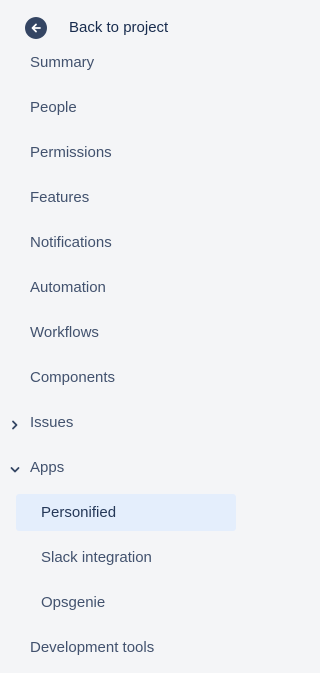 The height and width of the screenshot is (673, 320). I want to click on nav-item-people: People, so click(121, 107).